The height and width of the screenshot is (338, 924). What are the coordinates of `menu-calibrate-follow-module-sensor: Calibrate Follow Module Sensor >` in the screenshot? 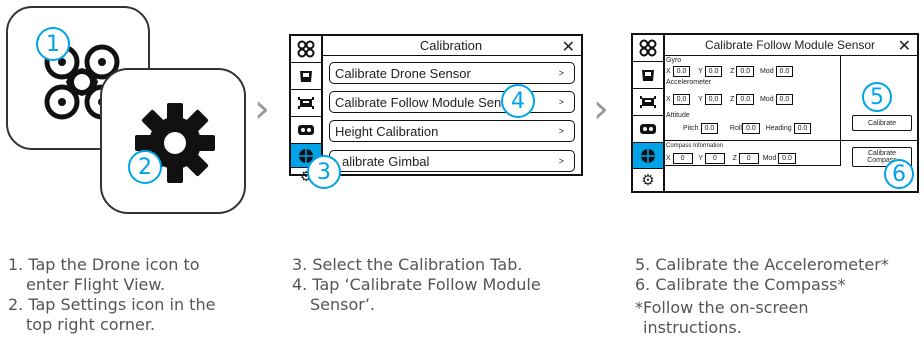 It's located at (452, 102).